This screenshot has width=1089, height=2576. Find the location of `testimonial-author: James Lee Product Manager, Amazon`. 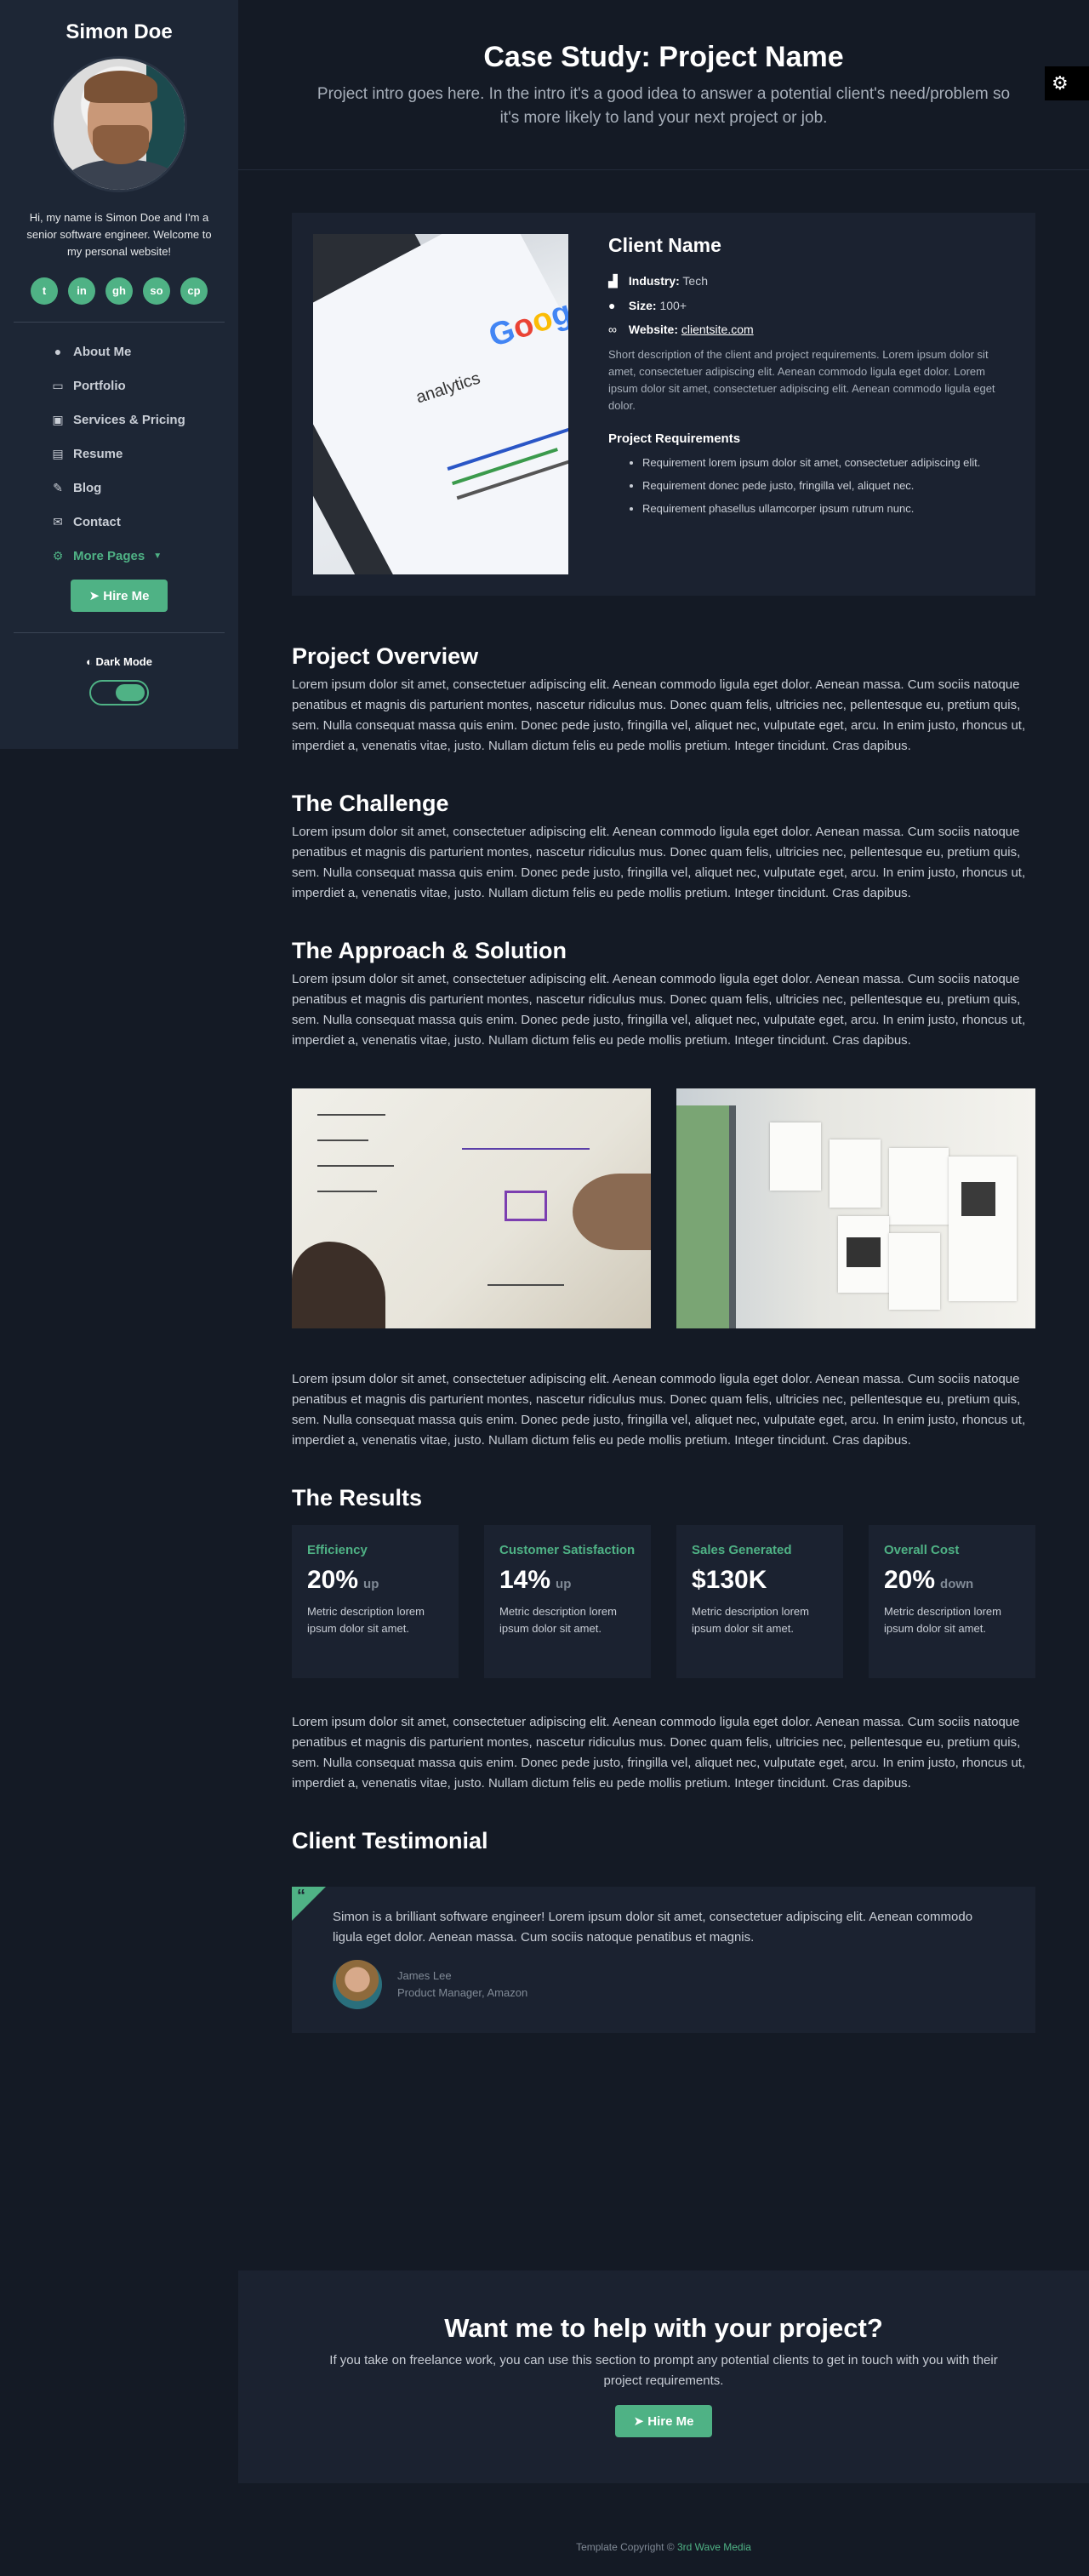

testimonial-author: James Lee Product Manager, Amazon is located at coordinates (664, 1984).